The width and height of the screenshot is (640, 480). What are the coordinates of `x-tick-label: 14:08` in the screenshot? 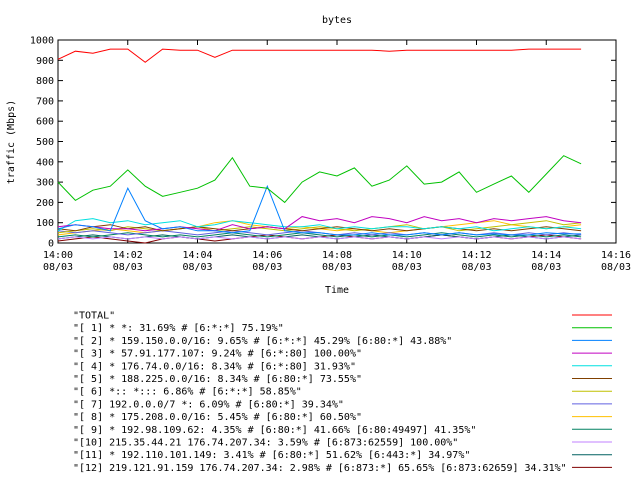 It's located at (337, 255).